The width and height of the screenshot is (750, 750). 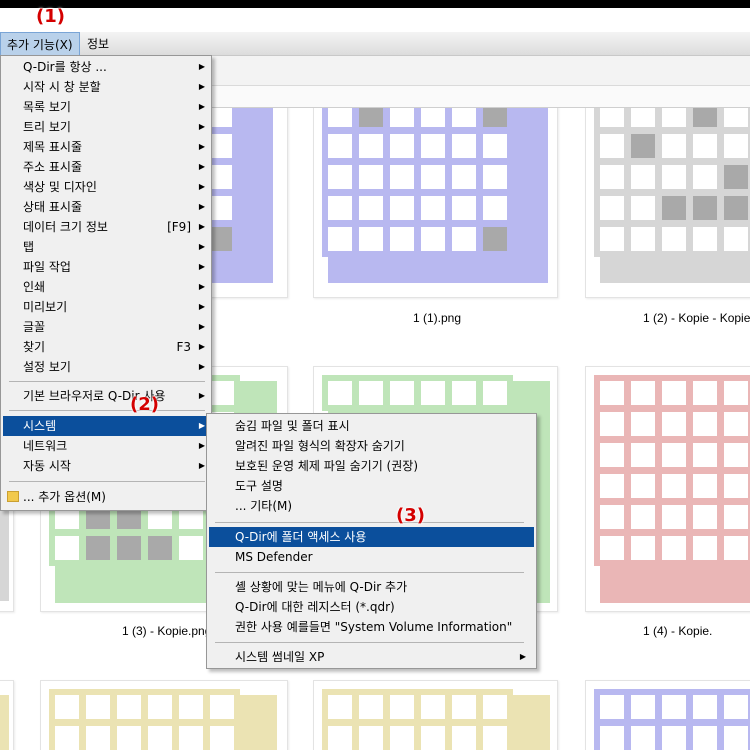 I want to click on annotation-2: (2), so click(x=144, y=404).